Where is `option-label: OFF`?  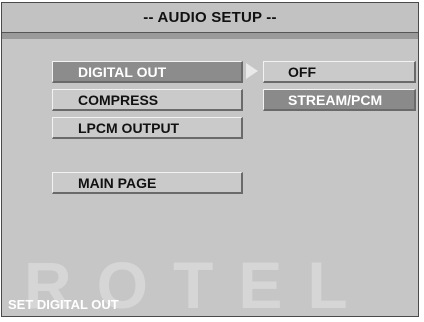
option-label: OFF is located at coordinates (302, 72).